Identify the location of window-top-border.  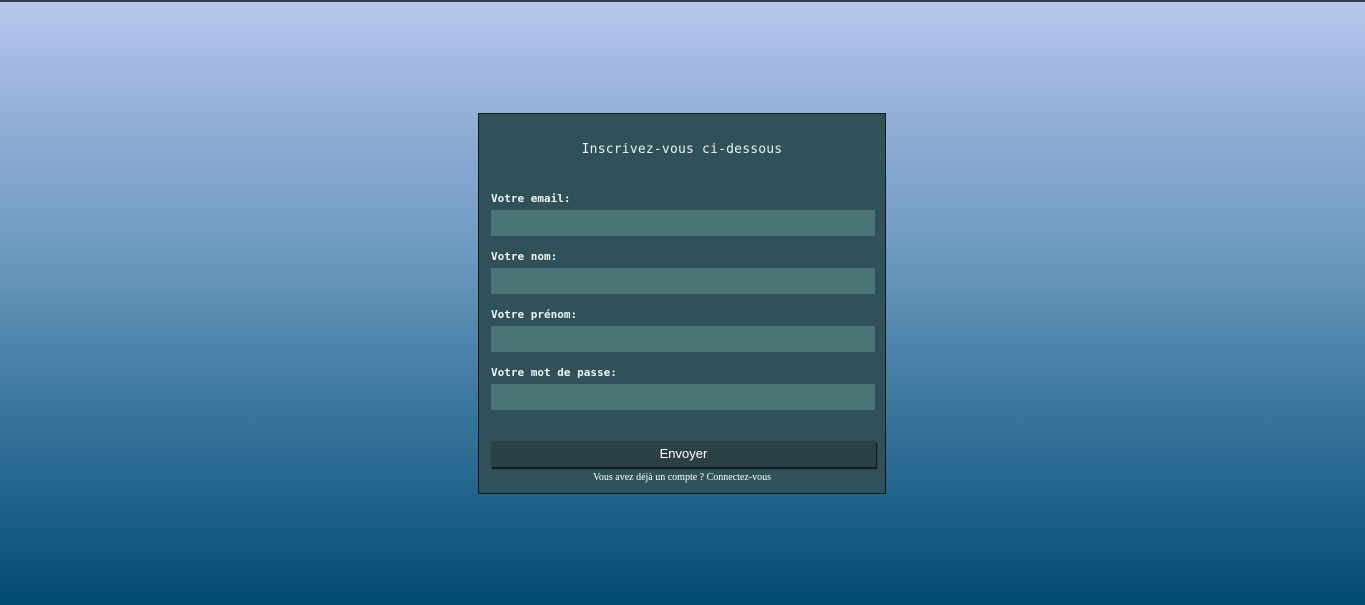
(682, 1).